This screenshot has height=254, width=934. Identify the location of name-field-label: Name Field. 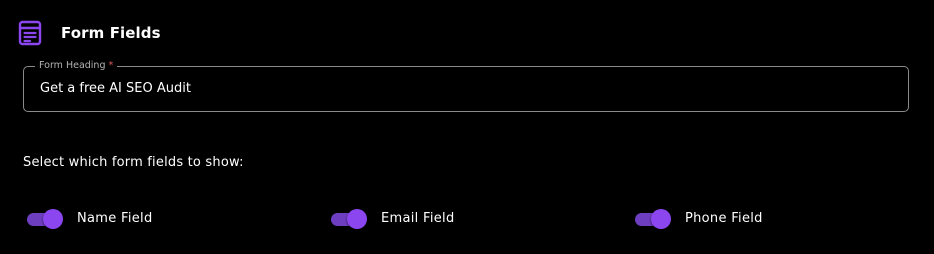
(115, 218).